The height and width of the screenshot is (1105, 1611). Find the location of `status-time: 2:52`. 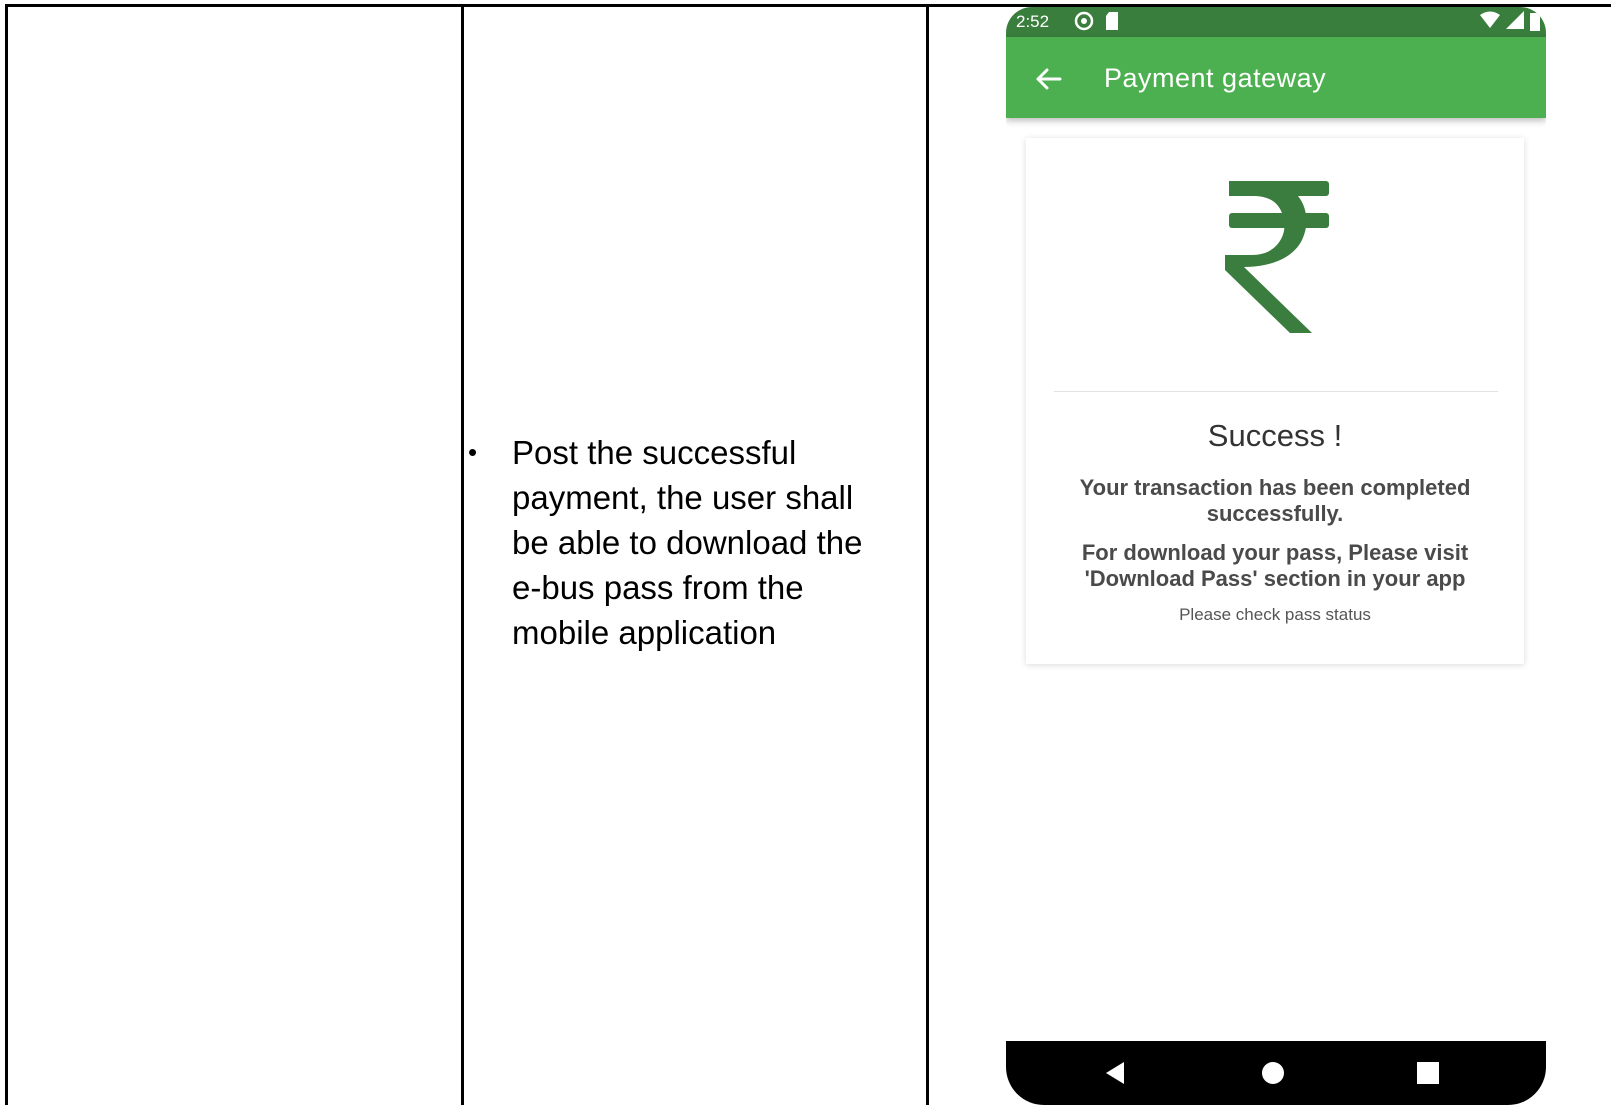

status-time: 2:52 is located at coordinates (1033, 21).